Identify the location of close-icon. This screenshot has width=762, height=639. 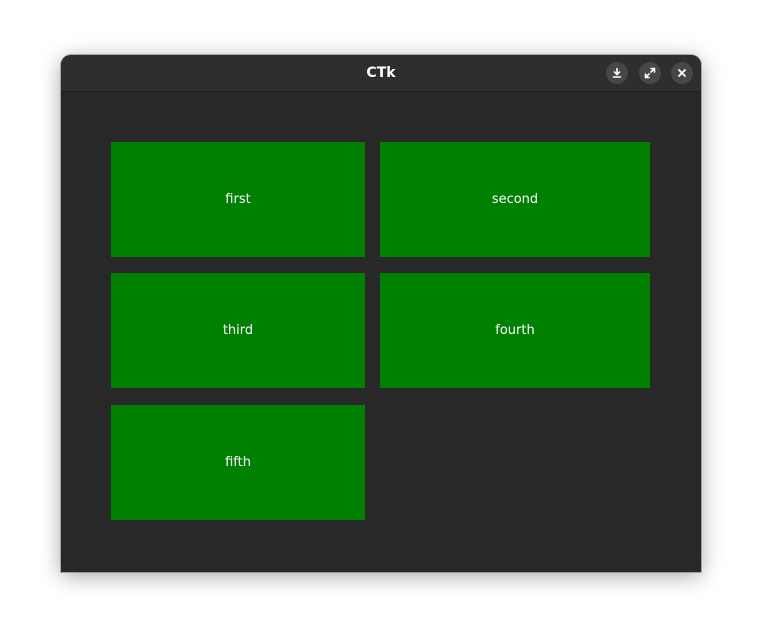
(682, 73).